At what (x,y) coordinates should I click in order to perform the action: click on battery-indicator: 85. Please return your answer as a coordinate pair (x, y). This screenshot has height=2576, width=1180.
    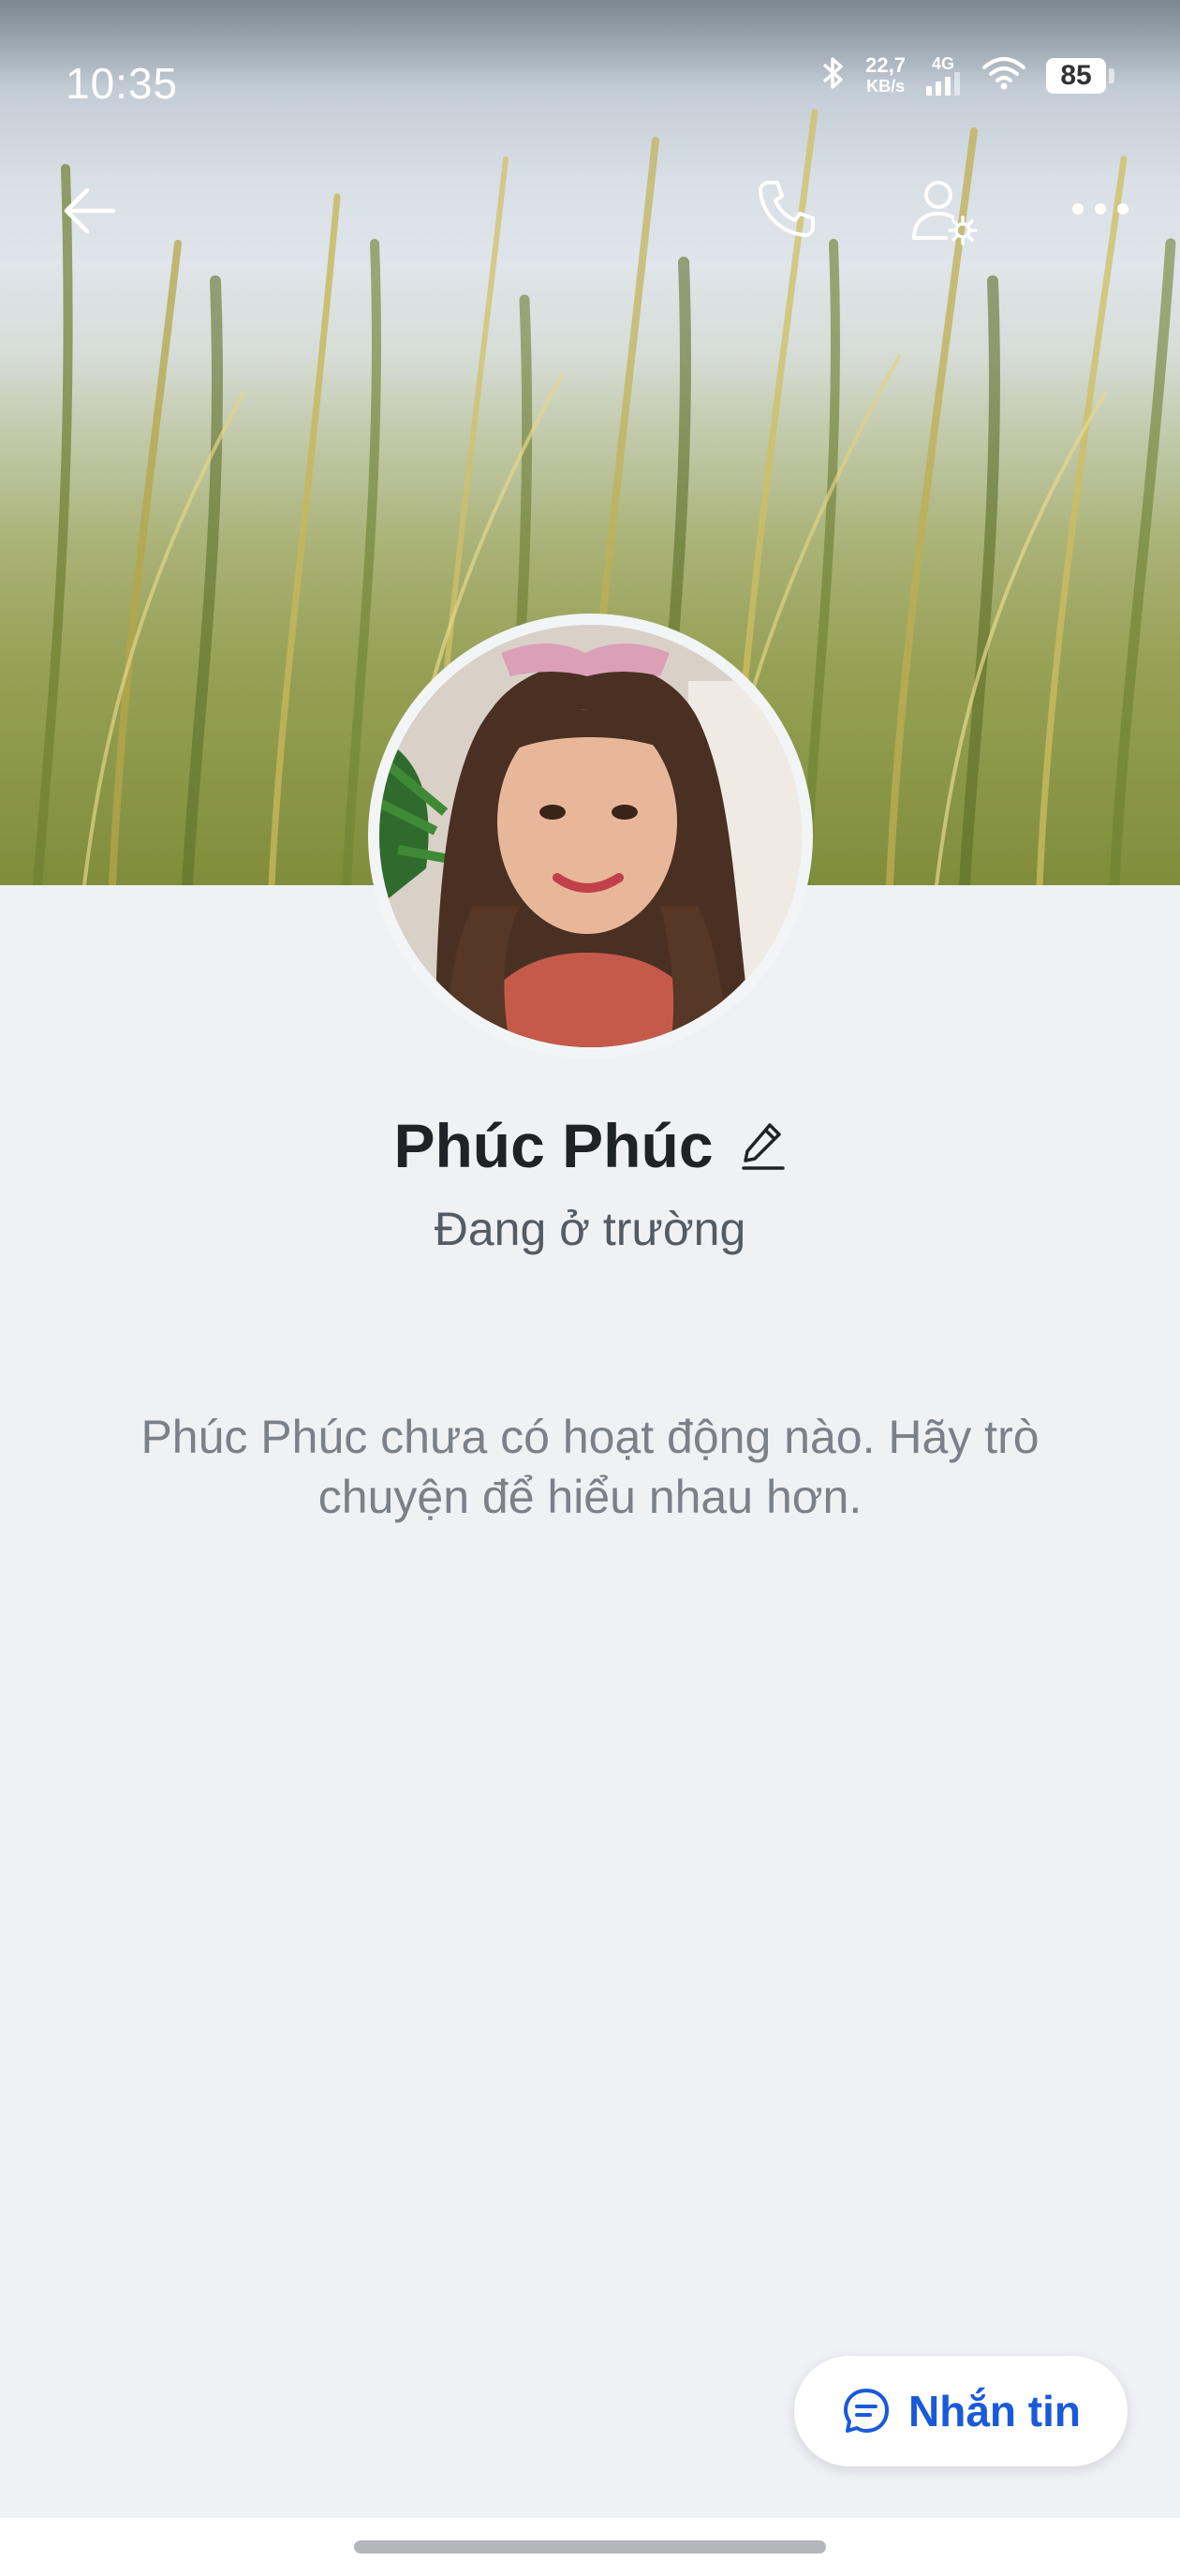
    Looking at the image, I should click on (1080, 75).